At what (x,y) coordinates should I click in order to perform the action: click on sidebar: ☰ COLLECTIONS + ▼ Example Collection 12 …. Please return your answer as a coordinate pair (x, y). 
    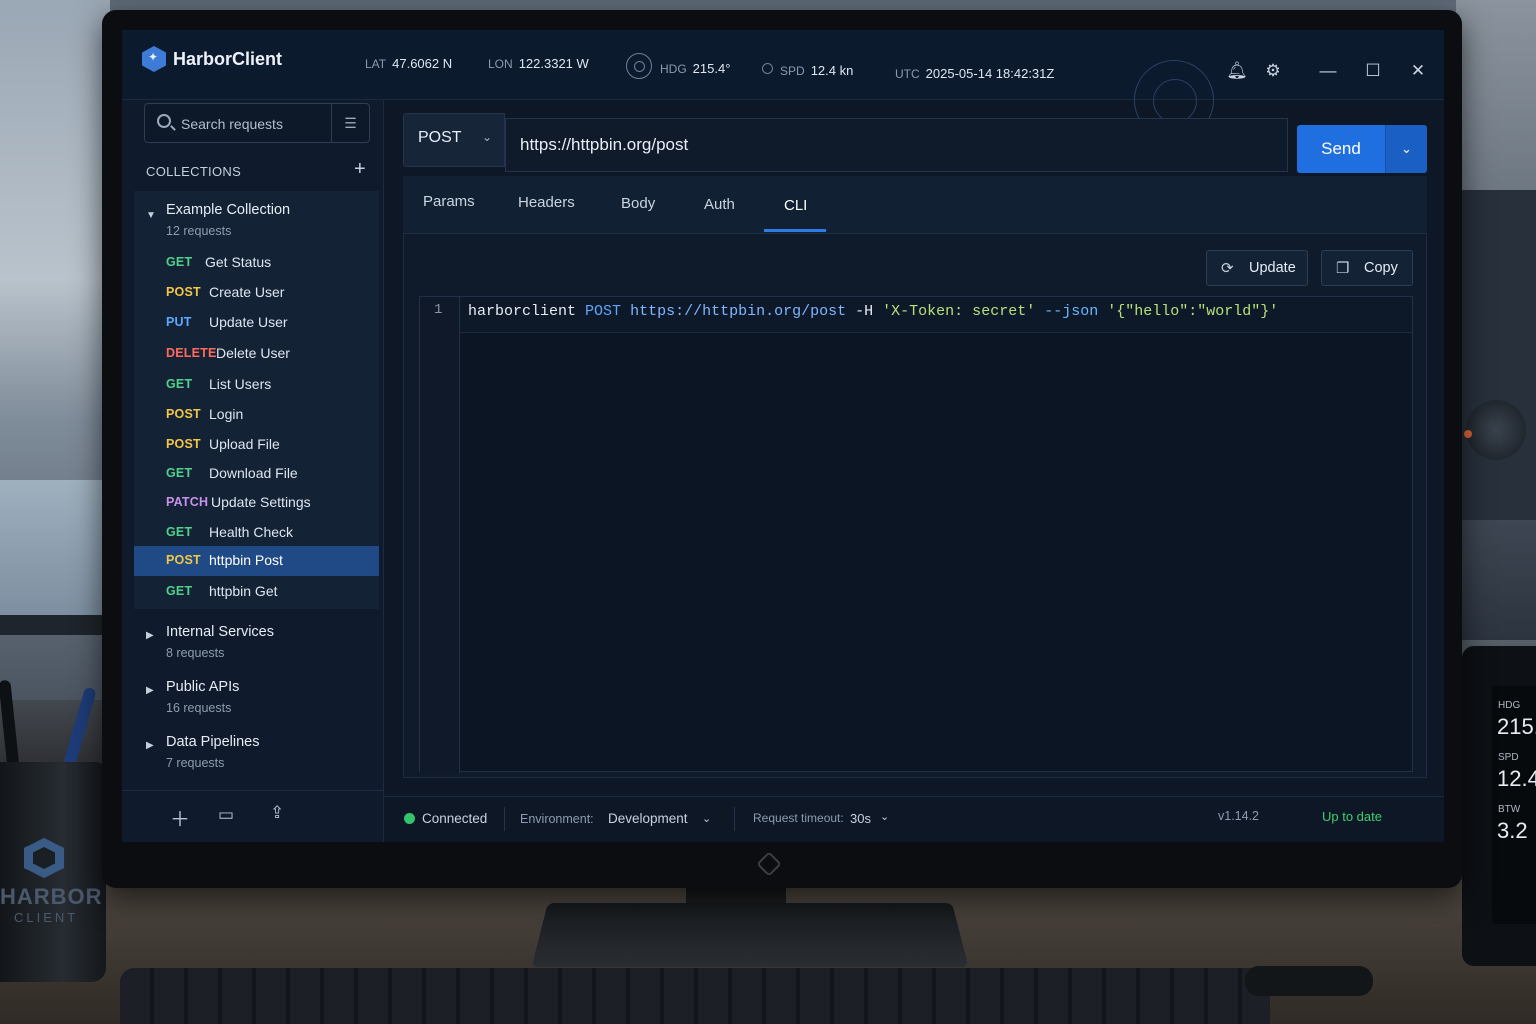
    Looking at the image, I should click on (253, 471).